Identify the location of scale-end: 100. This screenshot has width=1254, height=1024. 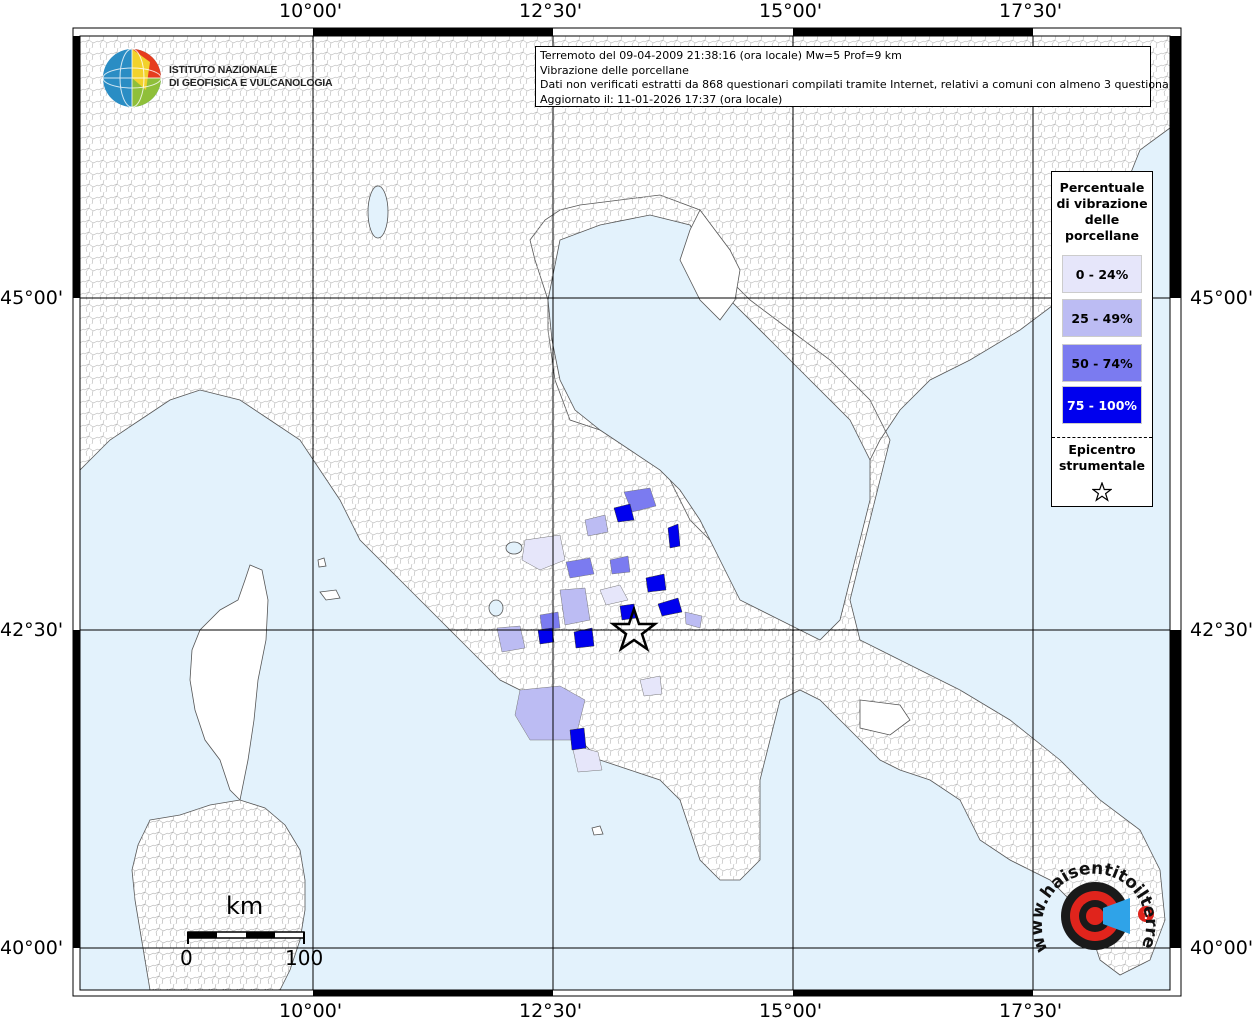
(304, 958).